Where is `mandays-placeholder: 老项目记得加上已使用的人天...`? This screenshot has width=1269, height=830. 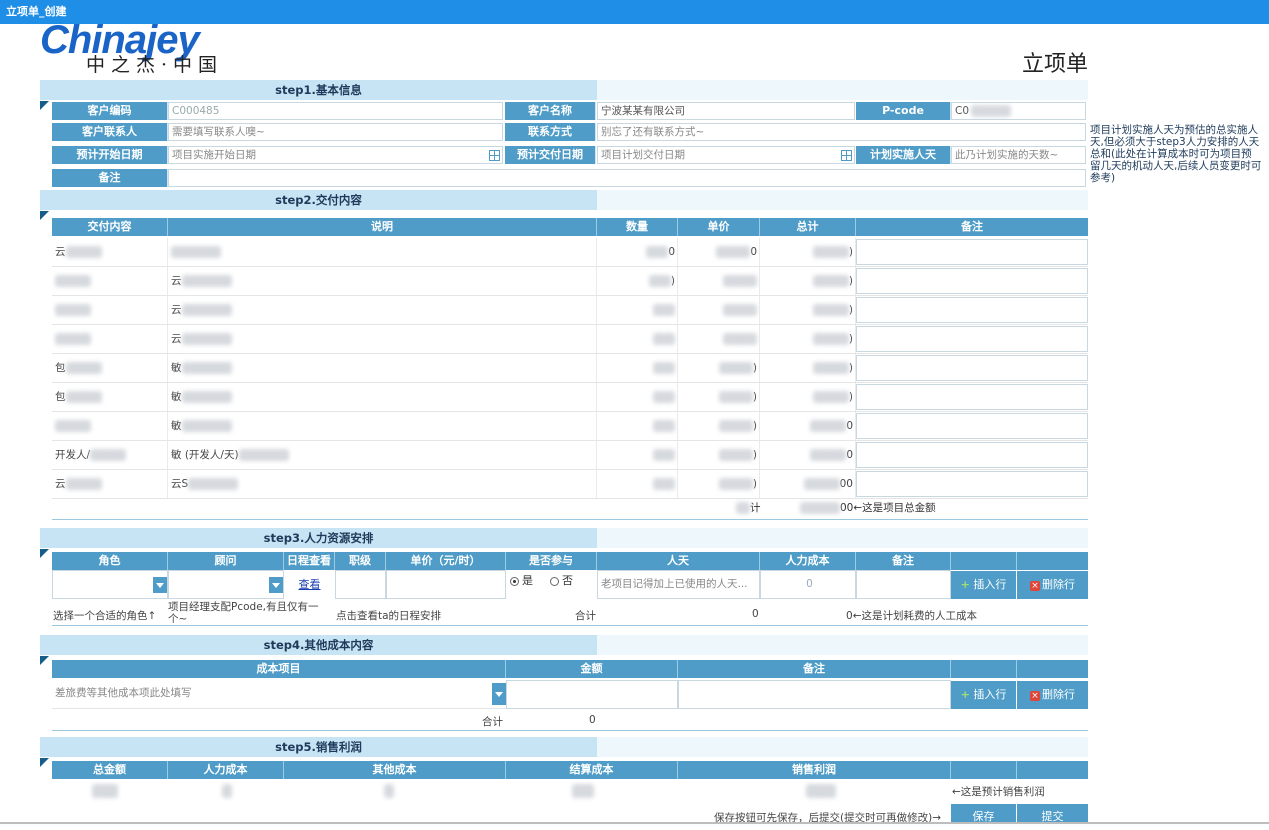 mandays-placeholder: 老项目记得加上已使用的人天... is located at coordinates (674, 584).